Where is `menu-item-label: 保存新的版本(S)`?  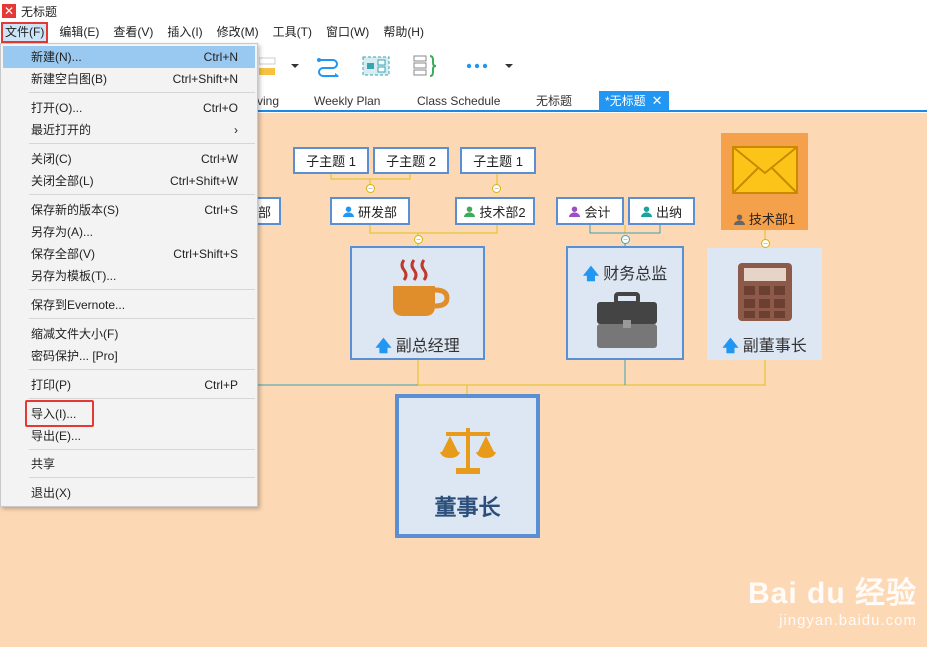
menu-item-label: 保存新的版本(S) is located at coordinates (75, 210).